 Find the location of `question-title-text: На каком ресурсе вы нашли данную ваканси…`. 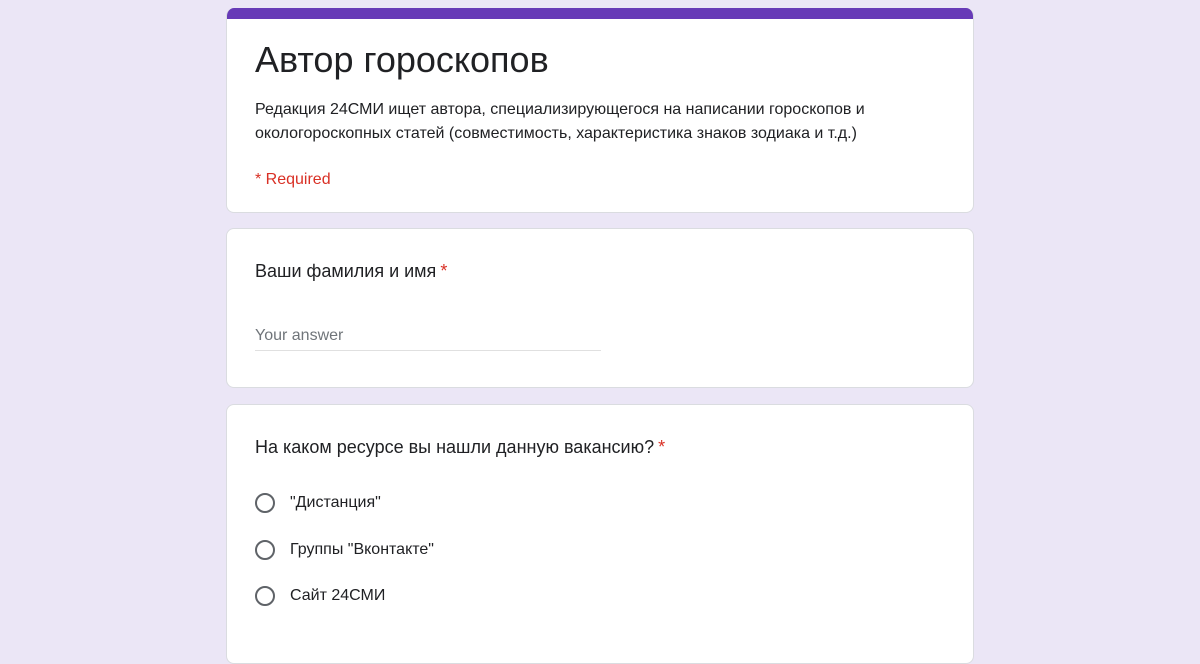

question-title-text: На каком ресурсе вы нашли данную ваканси… is located at coordinates (455, 447).